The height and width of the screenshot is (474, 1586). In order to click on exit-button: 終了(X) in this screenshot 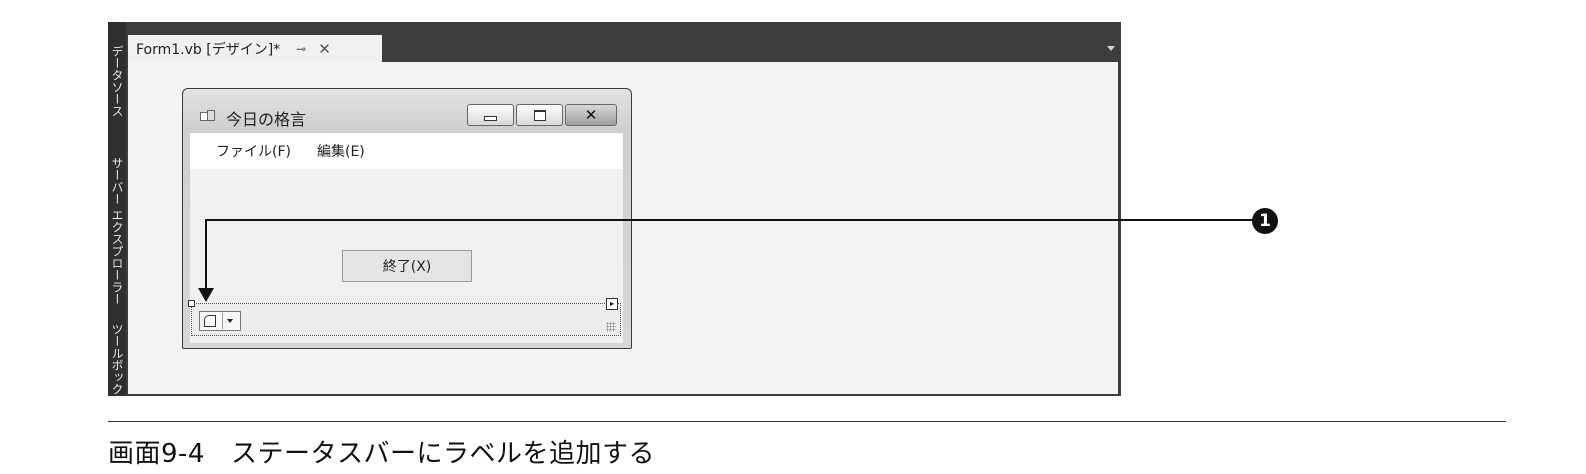, I will do `click(407, 266)`.